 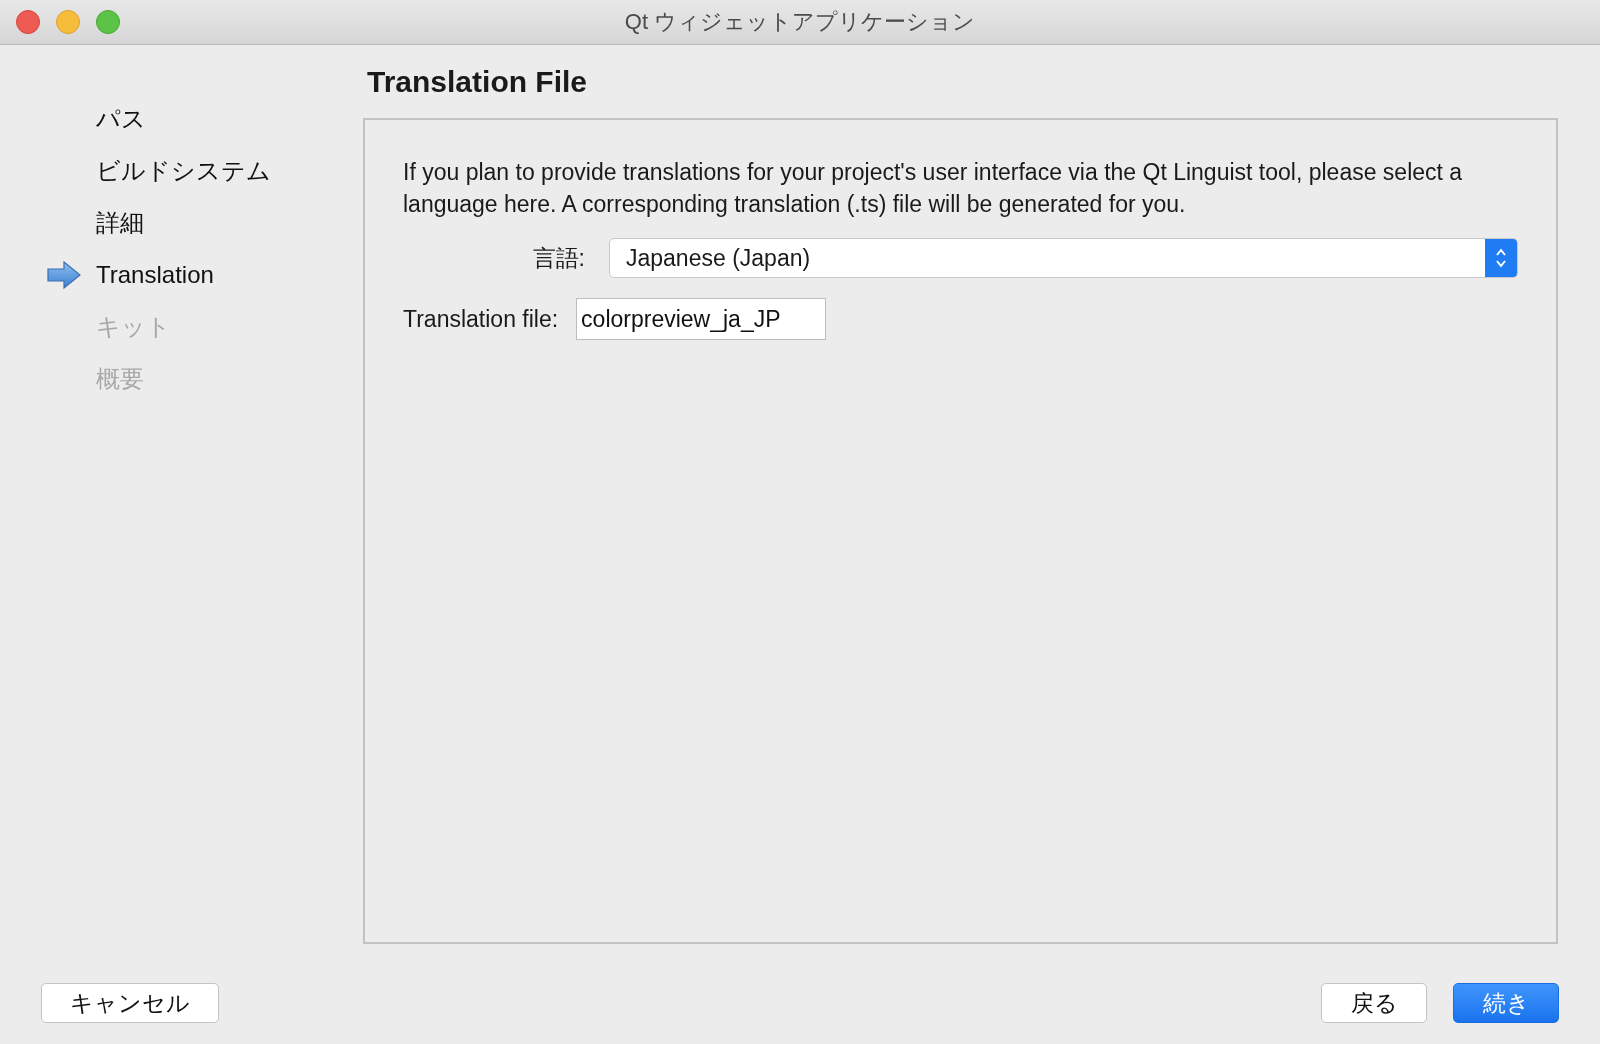 What do you see at coordinates (478, 82) in the screenshot?
I see `page-heading: Translation File` at bounding box center [478, 82].